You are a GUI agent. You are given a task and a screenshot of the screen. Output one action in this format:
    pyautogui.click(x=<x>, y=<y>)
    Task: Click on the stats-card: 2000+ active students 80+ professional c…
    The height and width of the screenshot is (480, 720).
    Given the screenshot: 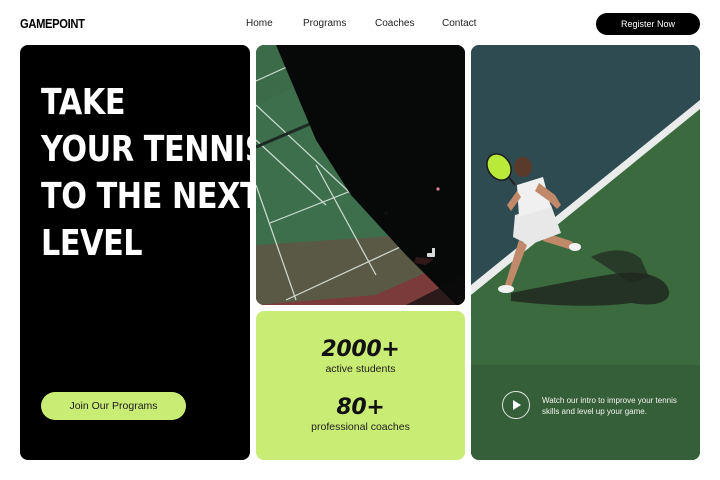 What is the action you would take?
    pyautogui.click(x=360, y=385)
    